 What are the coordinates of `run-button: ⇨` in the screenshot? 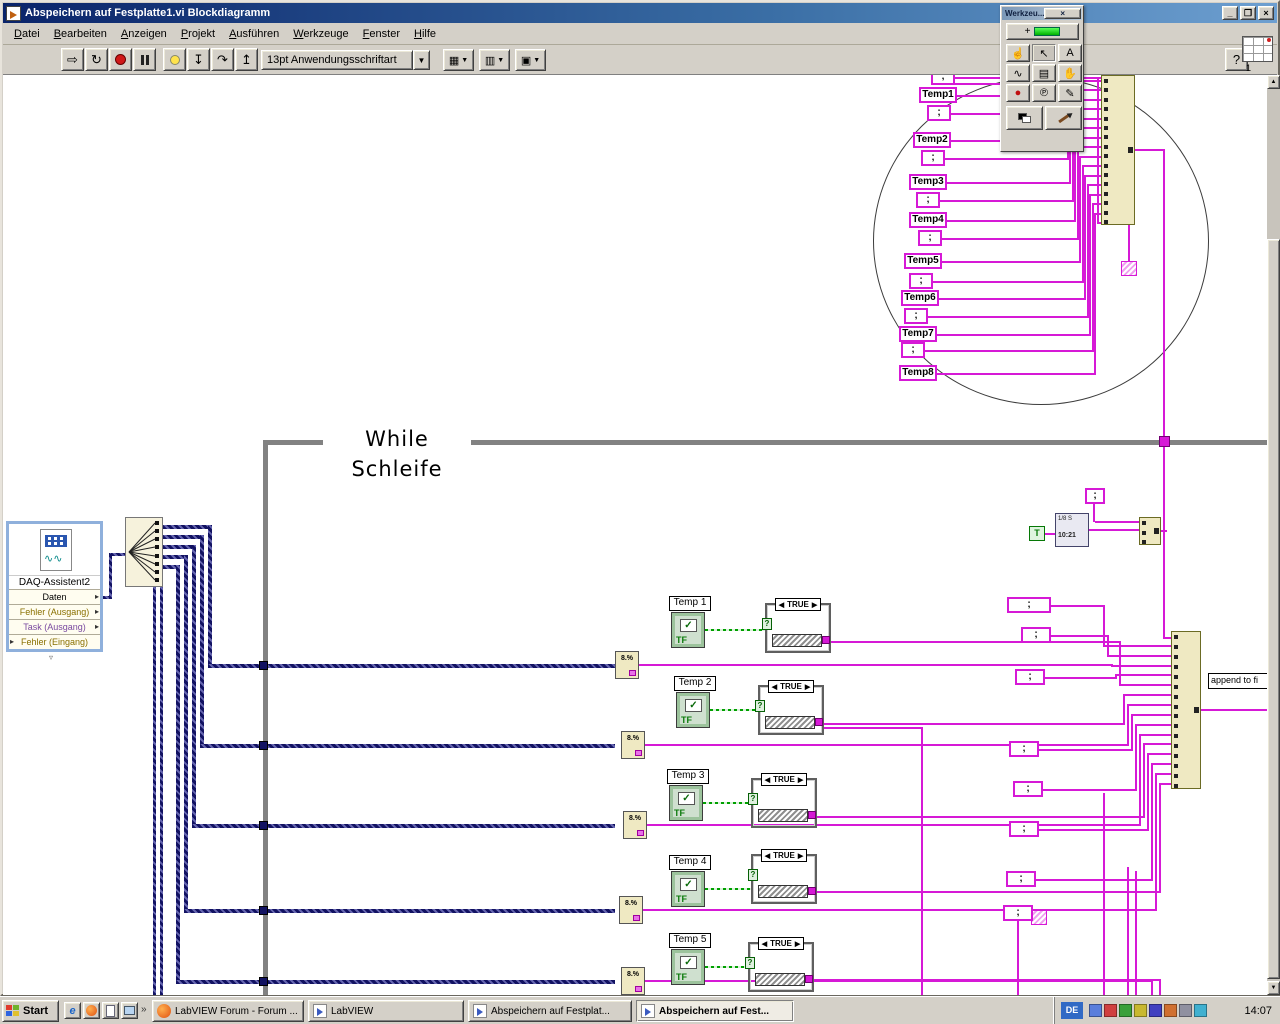 It's located at (72, 59).